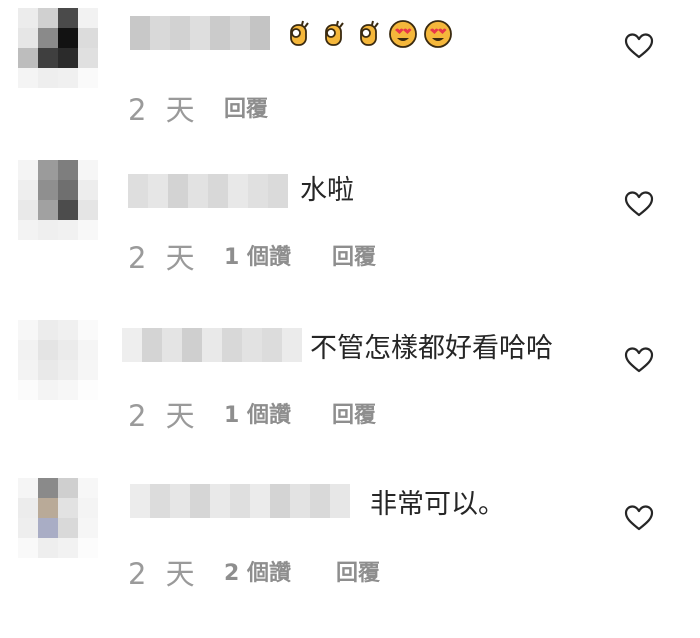 The image size is (700, 638). I want to click on comment-text, so click(370, 33).